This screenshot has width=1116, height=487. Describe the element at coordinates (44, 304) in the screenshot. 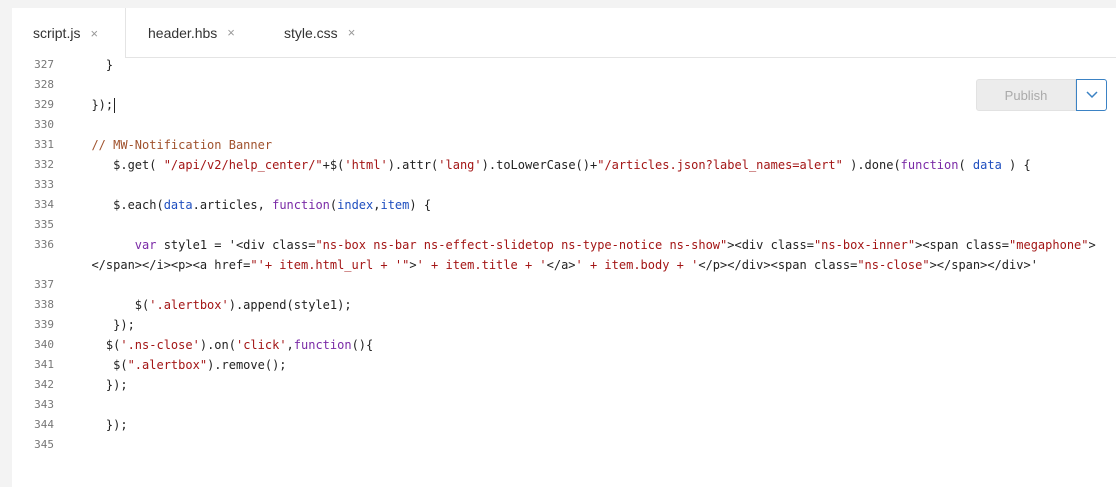

I see `line-number: 338` at that location.